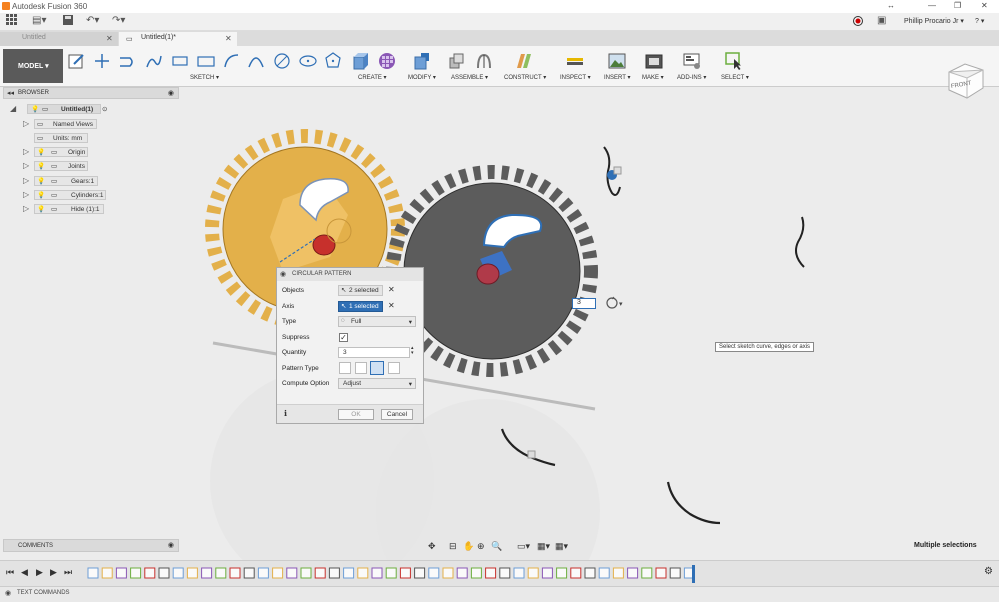 This screenshot has width=999, height=602. I want to click on ok-button: OK, so click(356, 414).